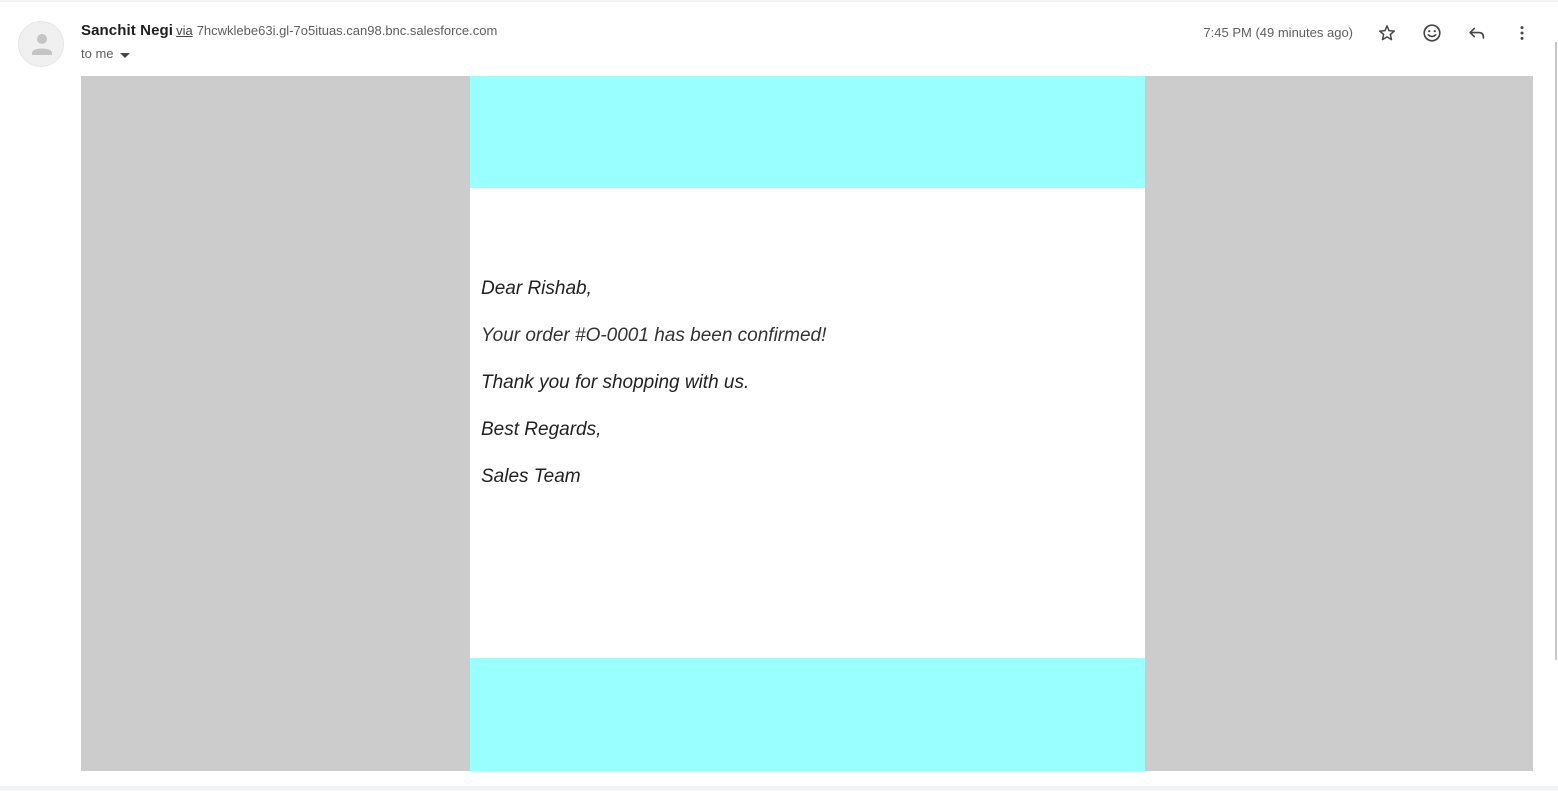 This screenshot has width=1558, height=791. I want to click on sender-name: Sanchit Negi, so click(127, 30).